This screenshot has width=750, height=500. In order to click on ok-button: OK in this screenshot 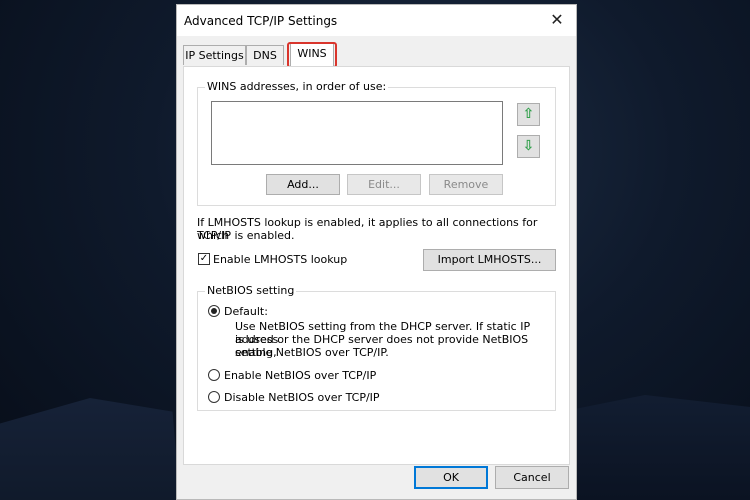, I will do `click(451, 477)`.